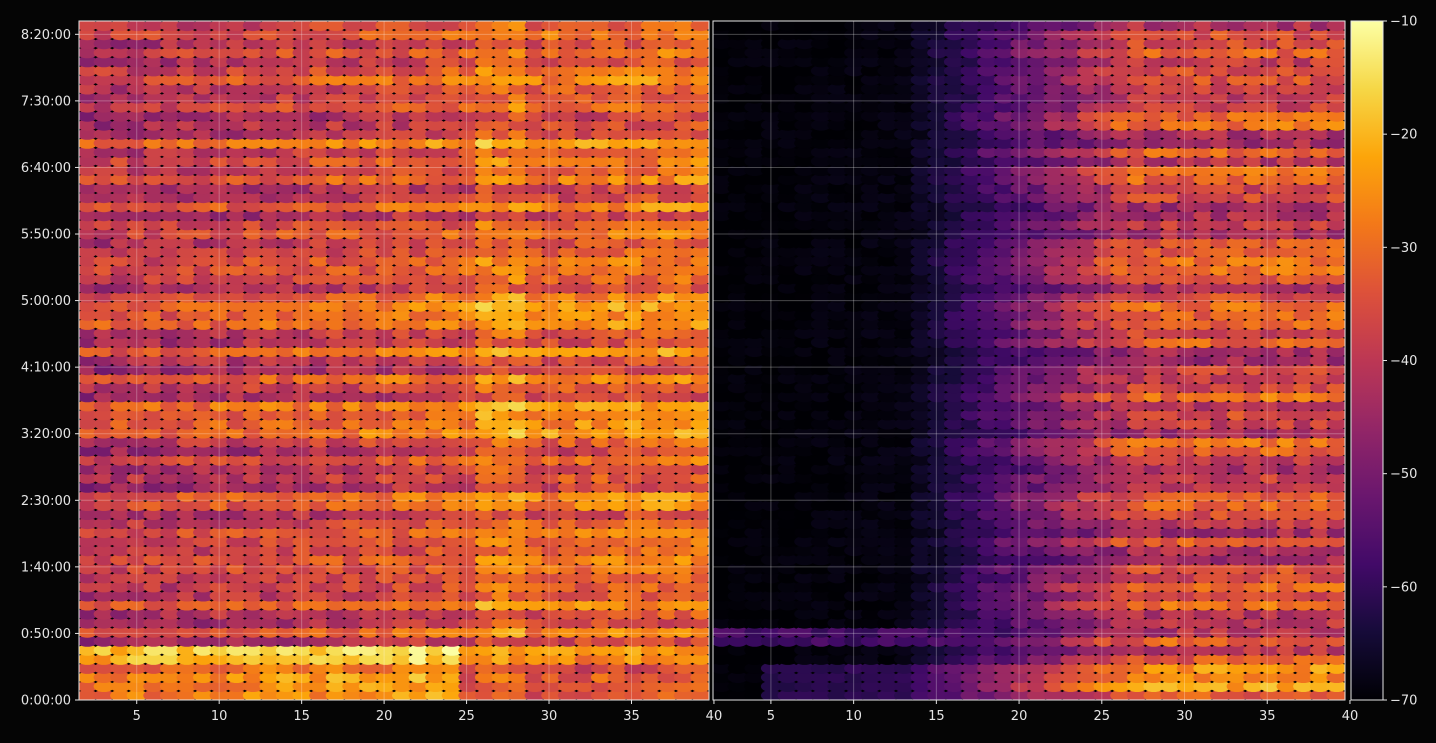 The image size is (1436, 743). Describe the element at coordinates (714, 716) in the screenshot. I see `x-tick-label: 40` at that location.